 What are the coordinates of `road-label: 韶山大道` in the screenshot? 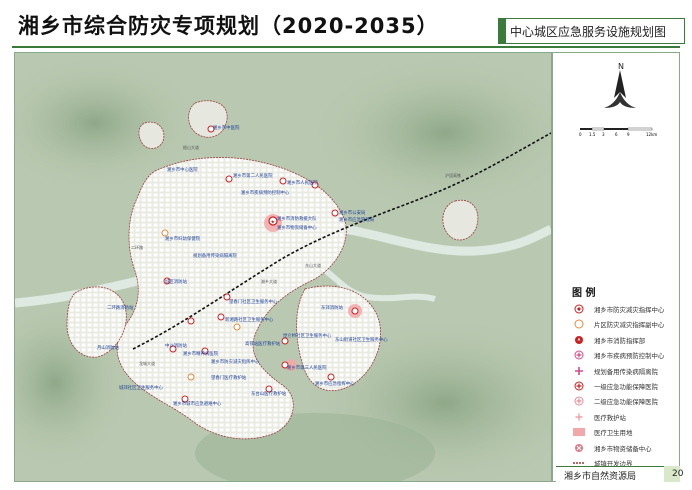 It's located at (191, 147).